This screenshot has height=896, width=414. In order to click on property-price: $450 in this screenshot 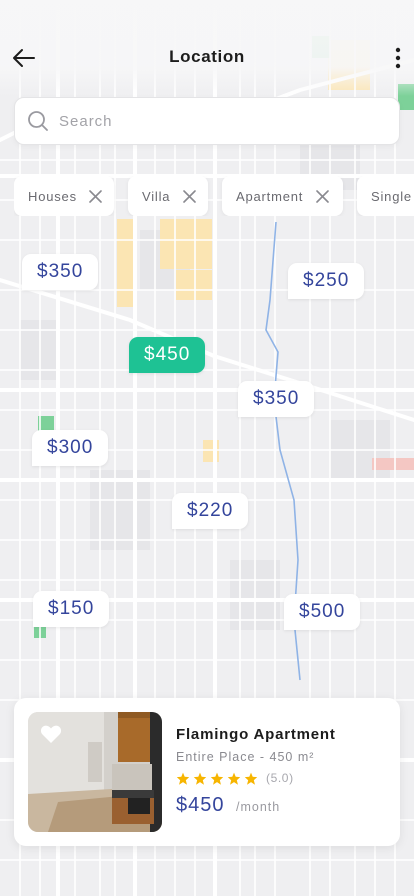, I will do `click(200, 805)`.